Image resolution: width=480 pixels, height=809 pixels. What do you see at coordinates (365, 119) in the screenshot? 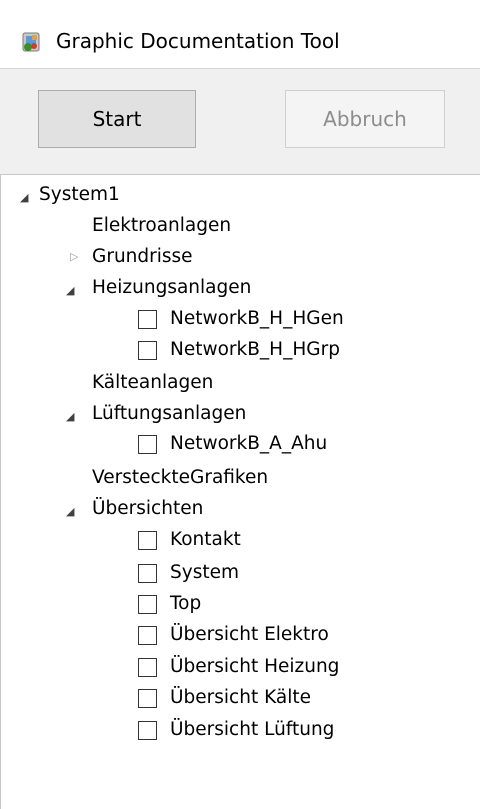
I see `cancel-button: Abbruch` at bounding box center [365, 119].